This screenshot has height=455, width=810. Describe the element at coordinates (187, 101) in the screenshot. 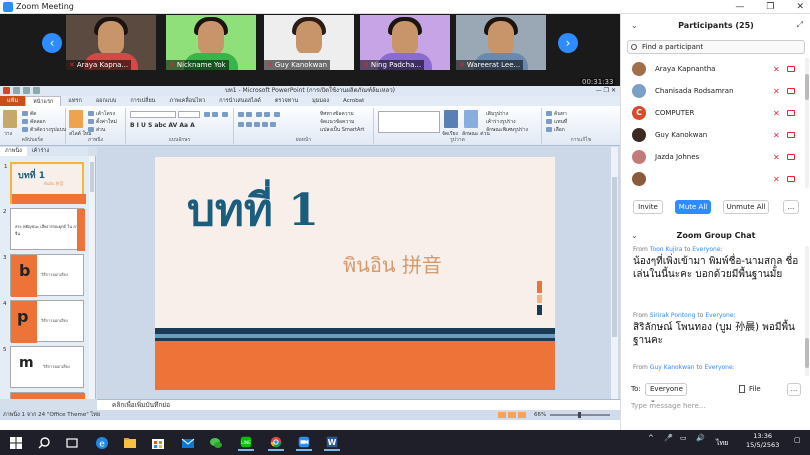

I see `tab-animations: ภาพเคลื่อนไหว` at that location.